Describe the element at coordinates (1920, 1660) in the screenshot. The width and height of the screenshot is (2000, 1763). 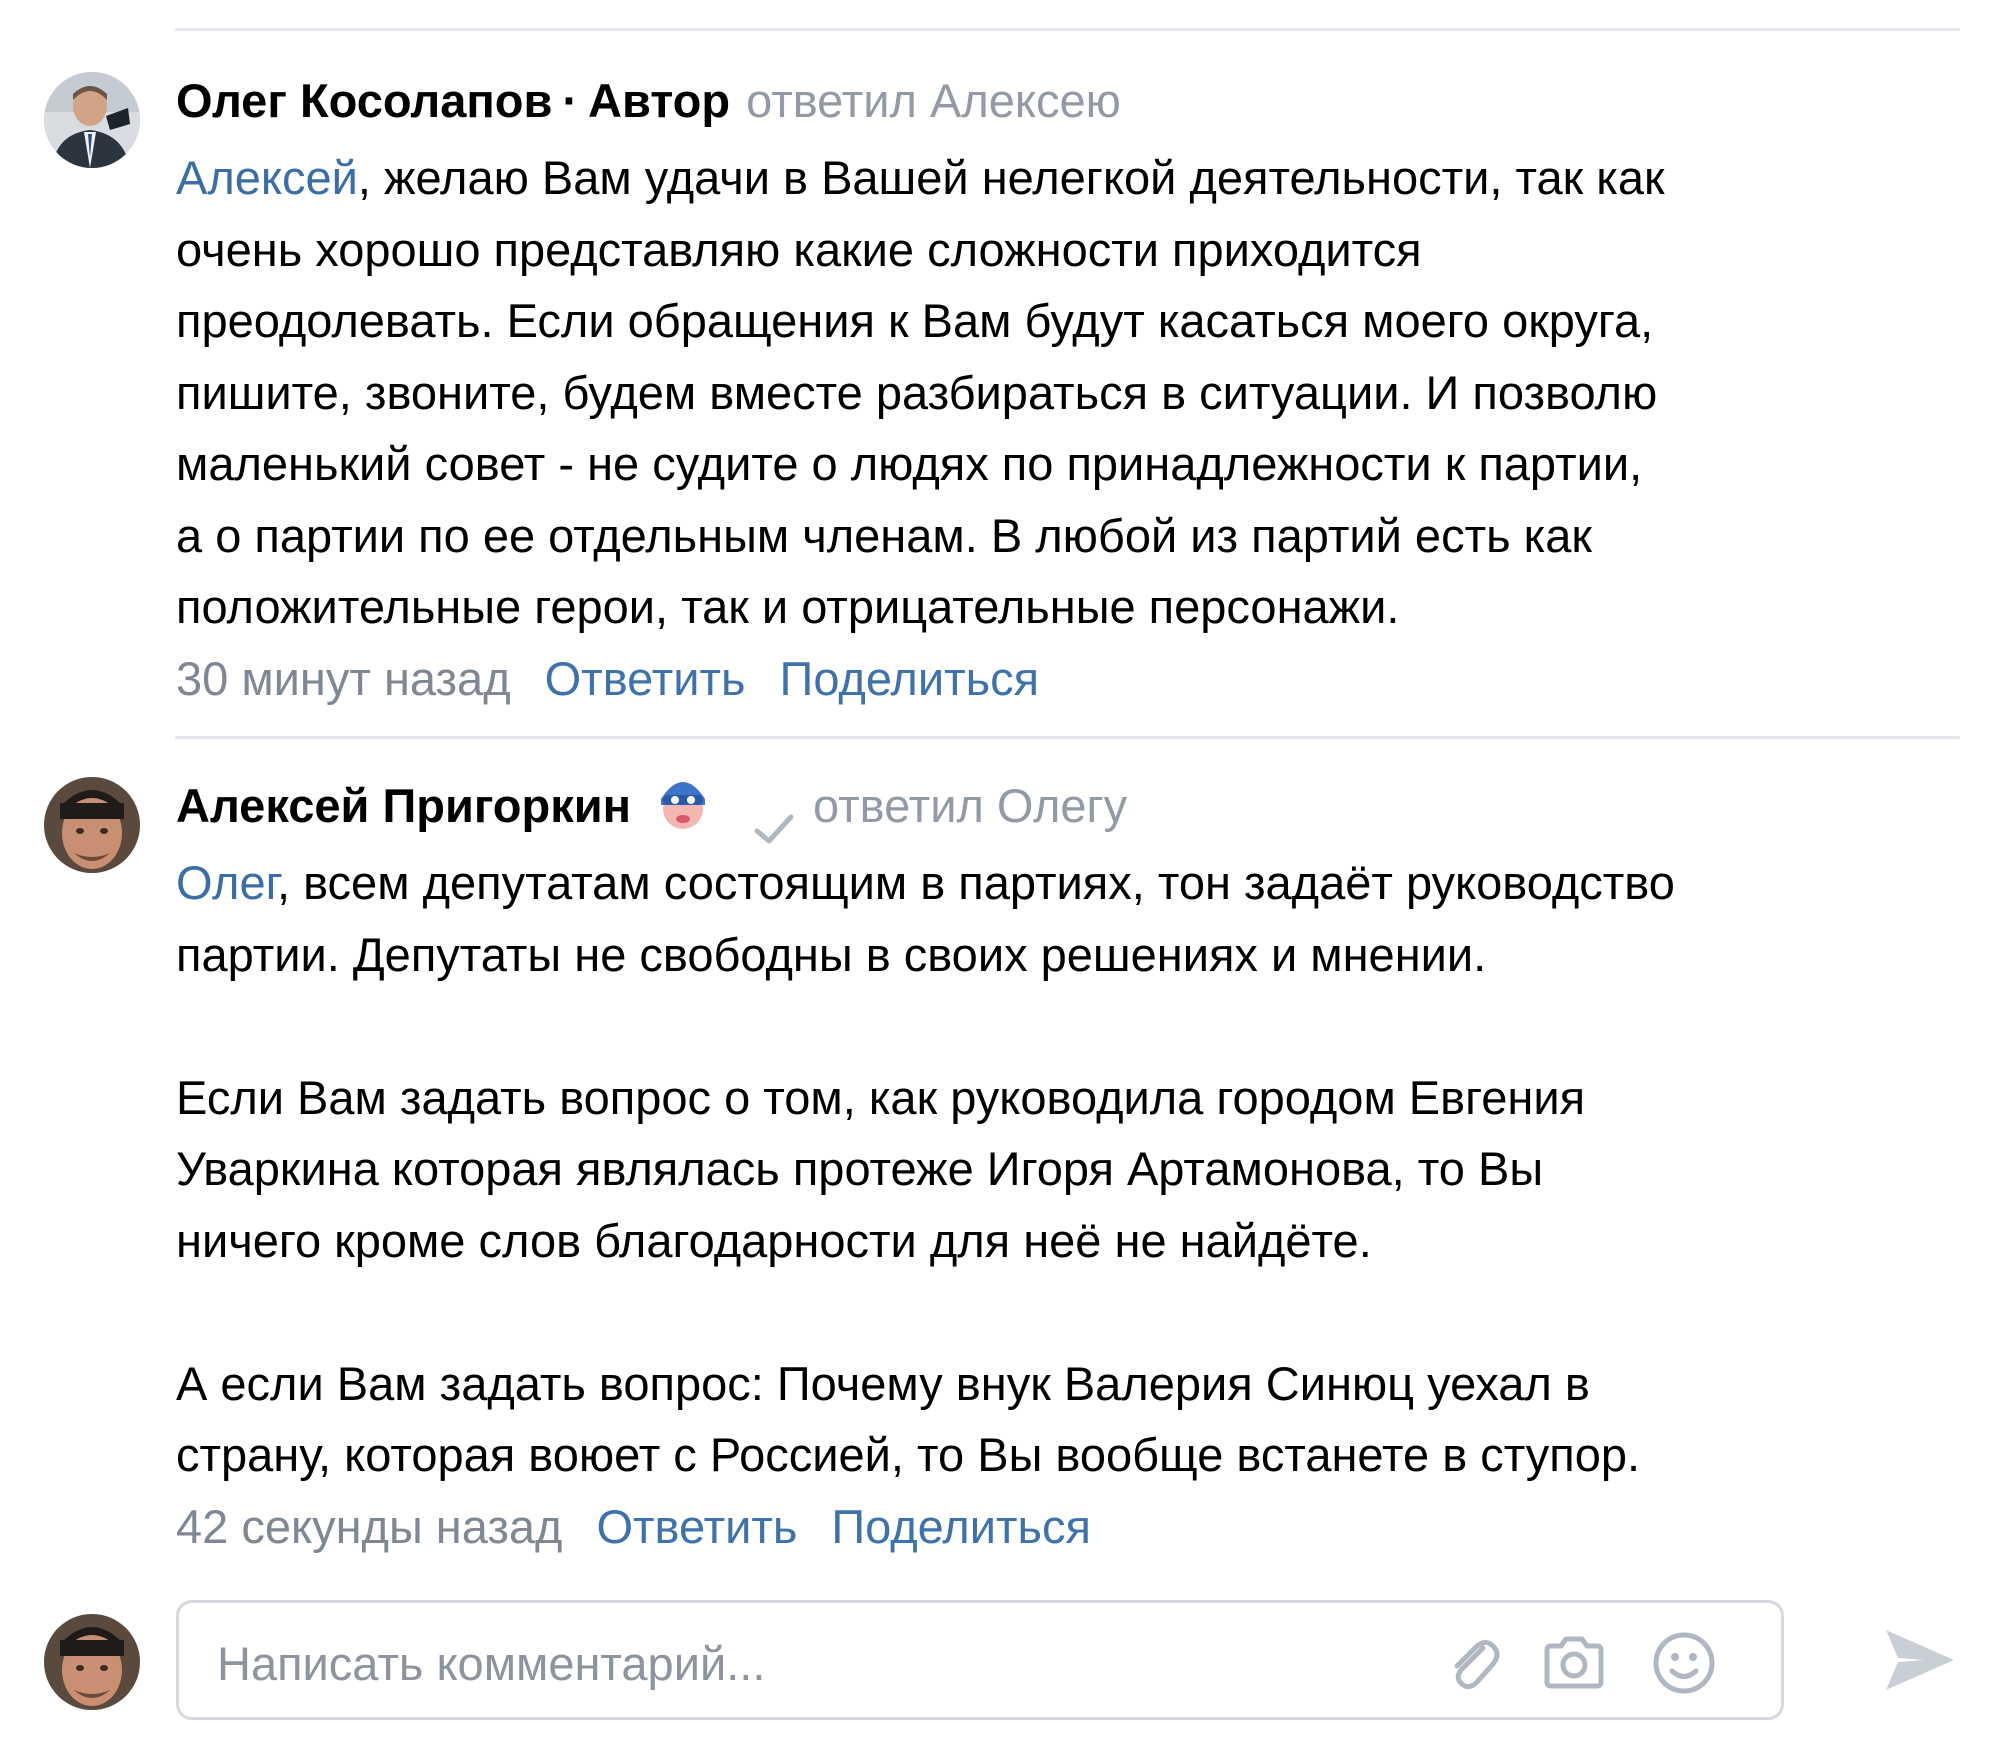
I see `send-icon` at that location.